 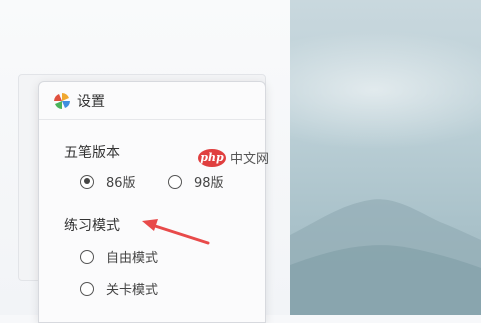 What do you see at coordinates (132, 290) in the screenshot?
I see `radio-level-mode-label: 关卡模式` at bounding box center [132, 290].